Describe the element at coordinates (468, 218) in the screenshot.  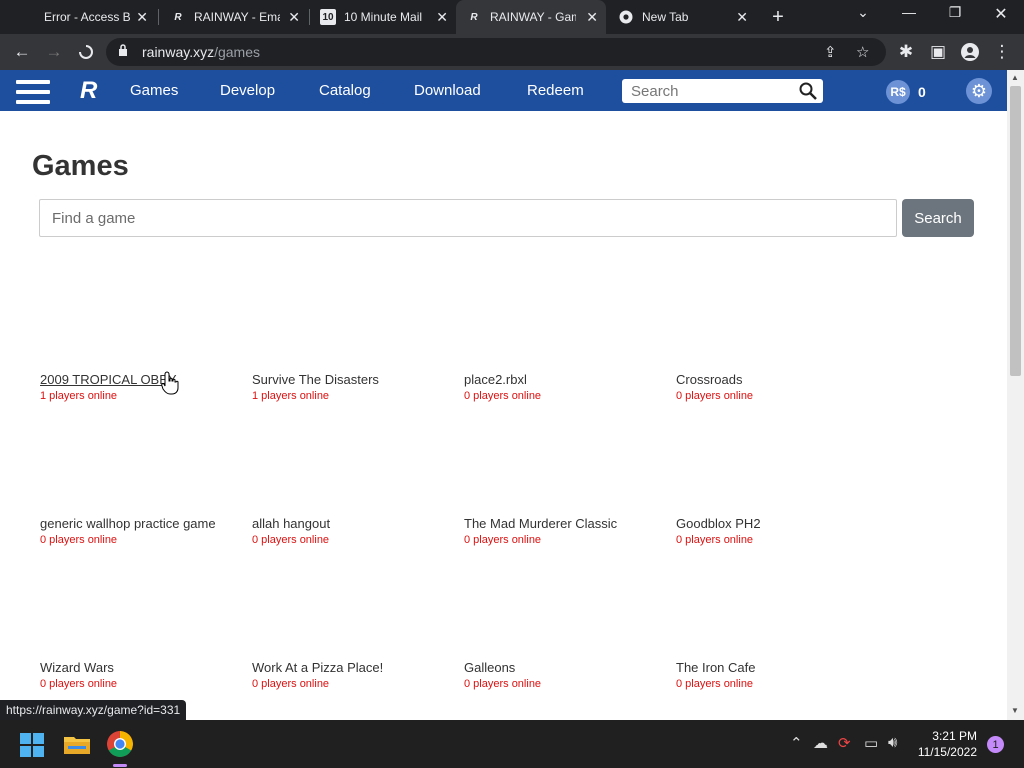
I see `game-search-input: Find a game` at that location.